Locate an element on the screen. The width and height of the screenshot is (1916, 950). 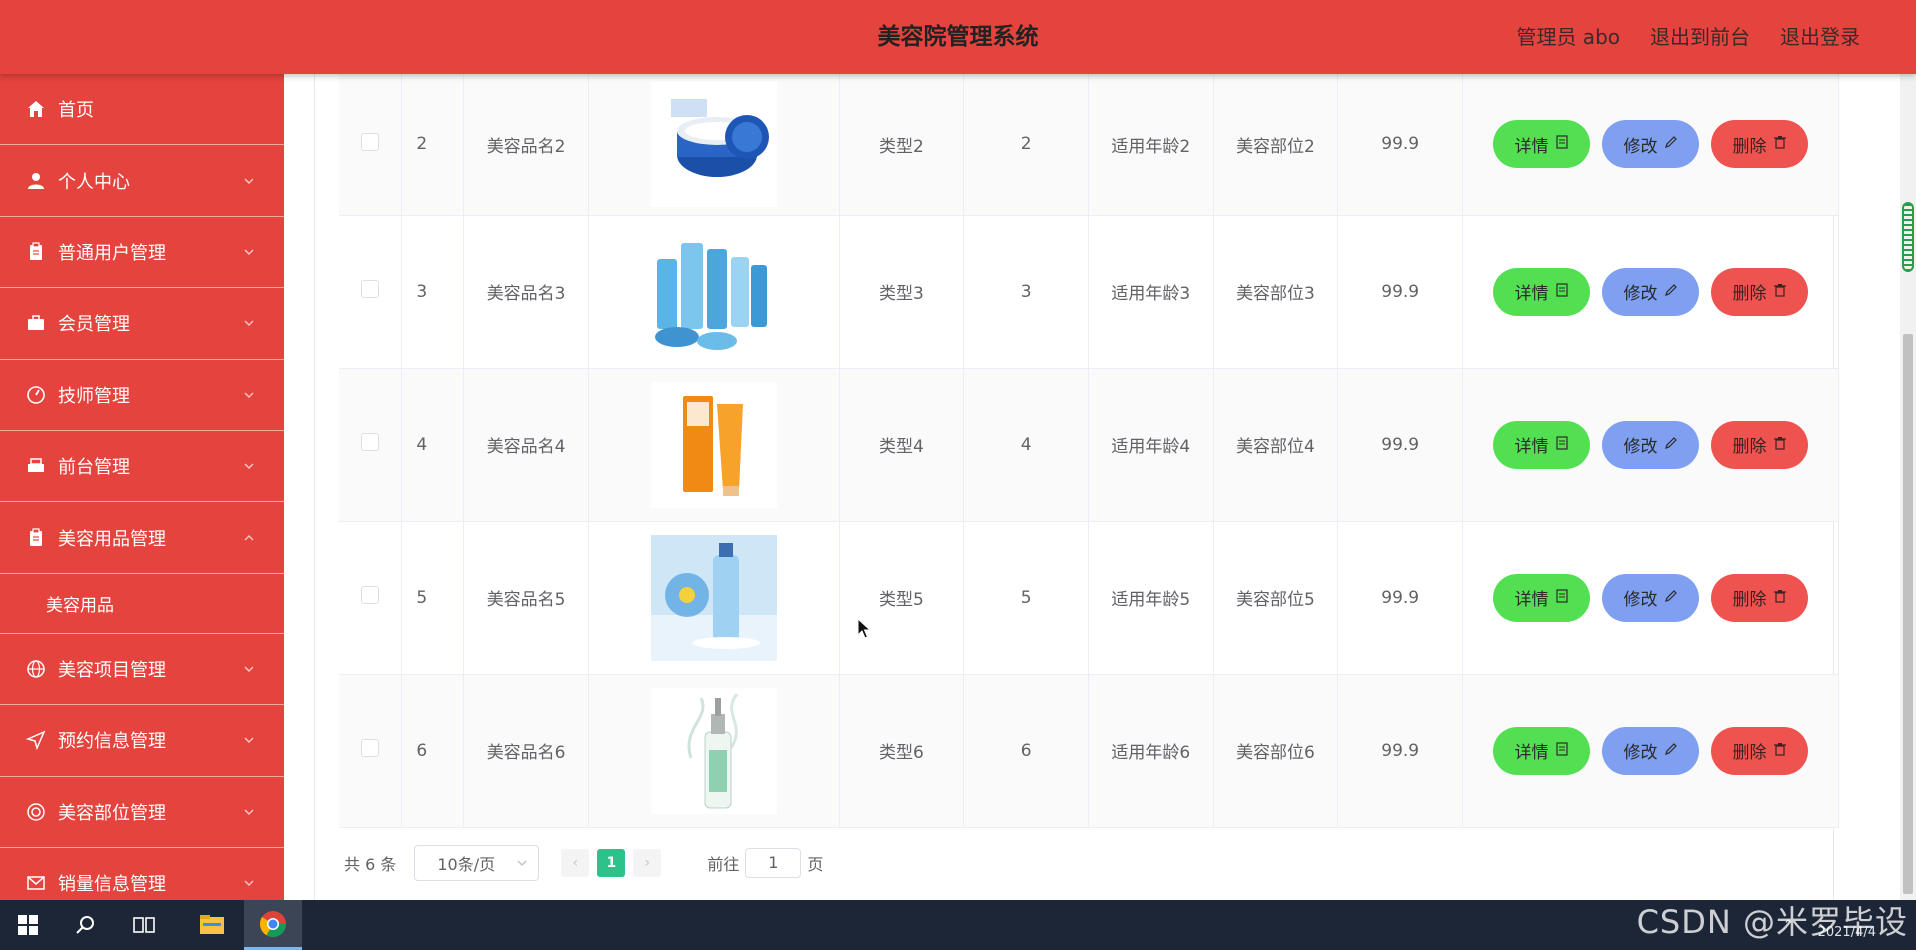
table-row: 5 美容品名5 类型5 5 适用年龄5 美容部位5 99.9 详情 修改 删除 is located at coordinates (1089, 598).